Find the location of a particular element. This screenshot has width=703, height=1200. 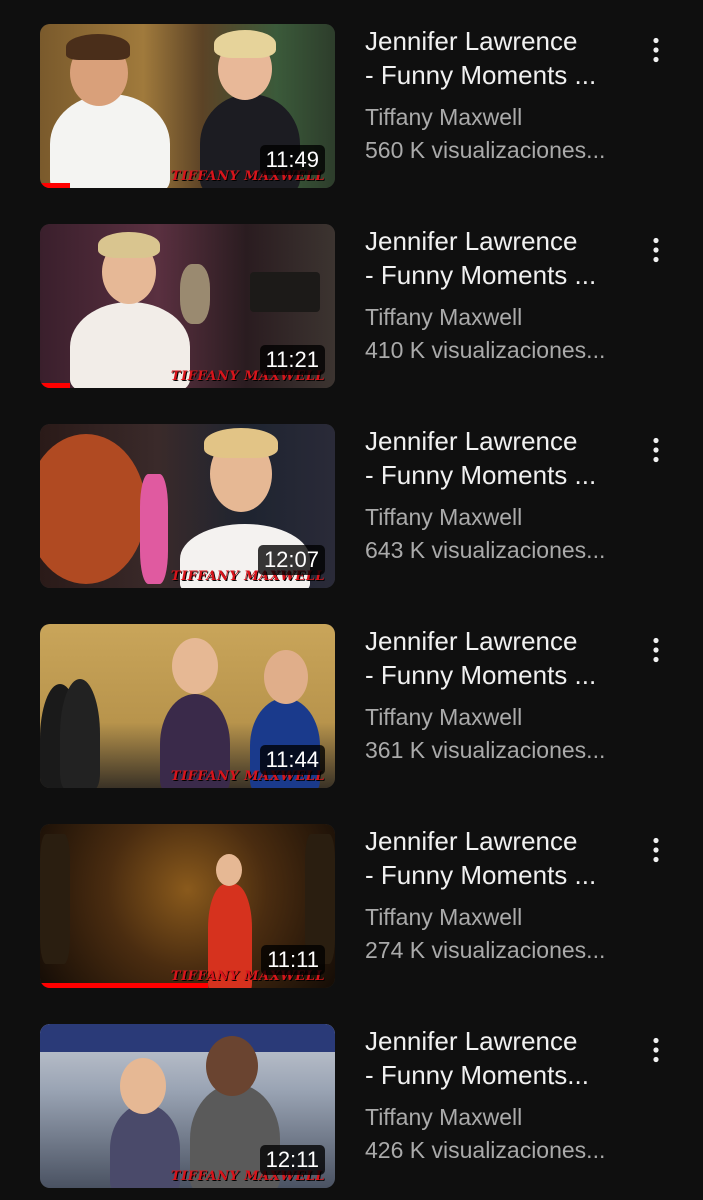

duration-badge: 12:11 is located at coordinates (292, 1160).